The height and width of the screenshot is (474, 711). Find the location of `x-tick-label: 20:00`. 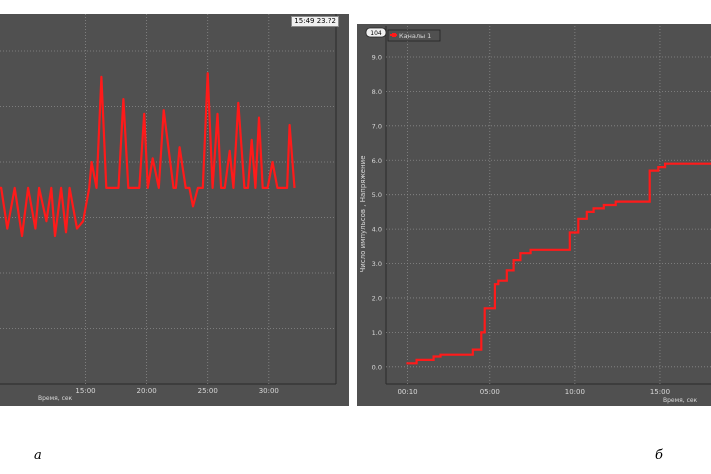

x-tick-label: 20:00 is located at coordinates (147, 391).